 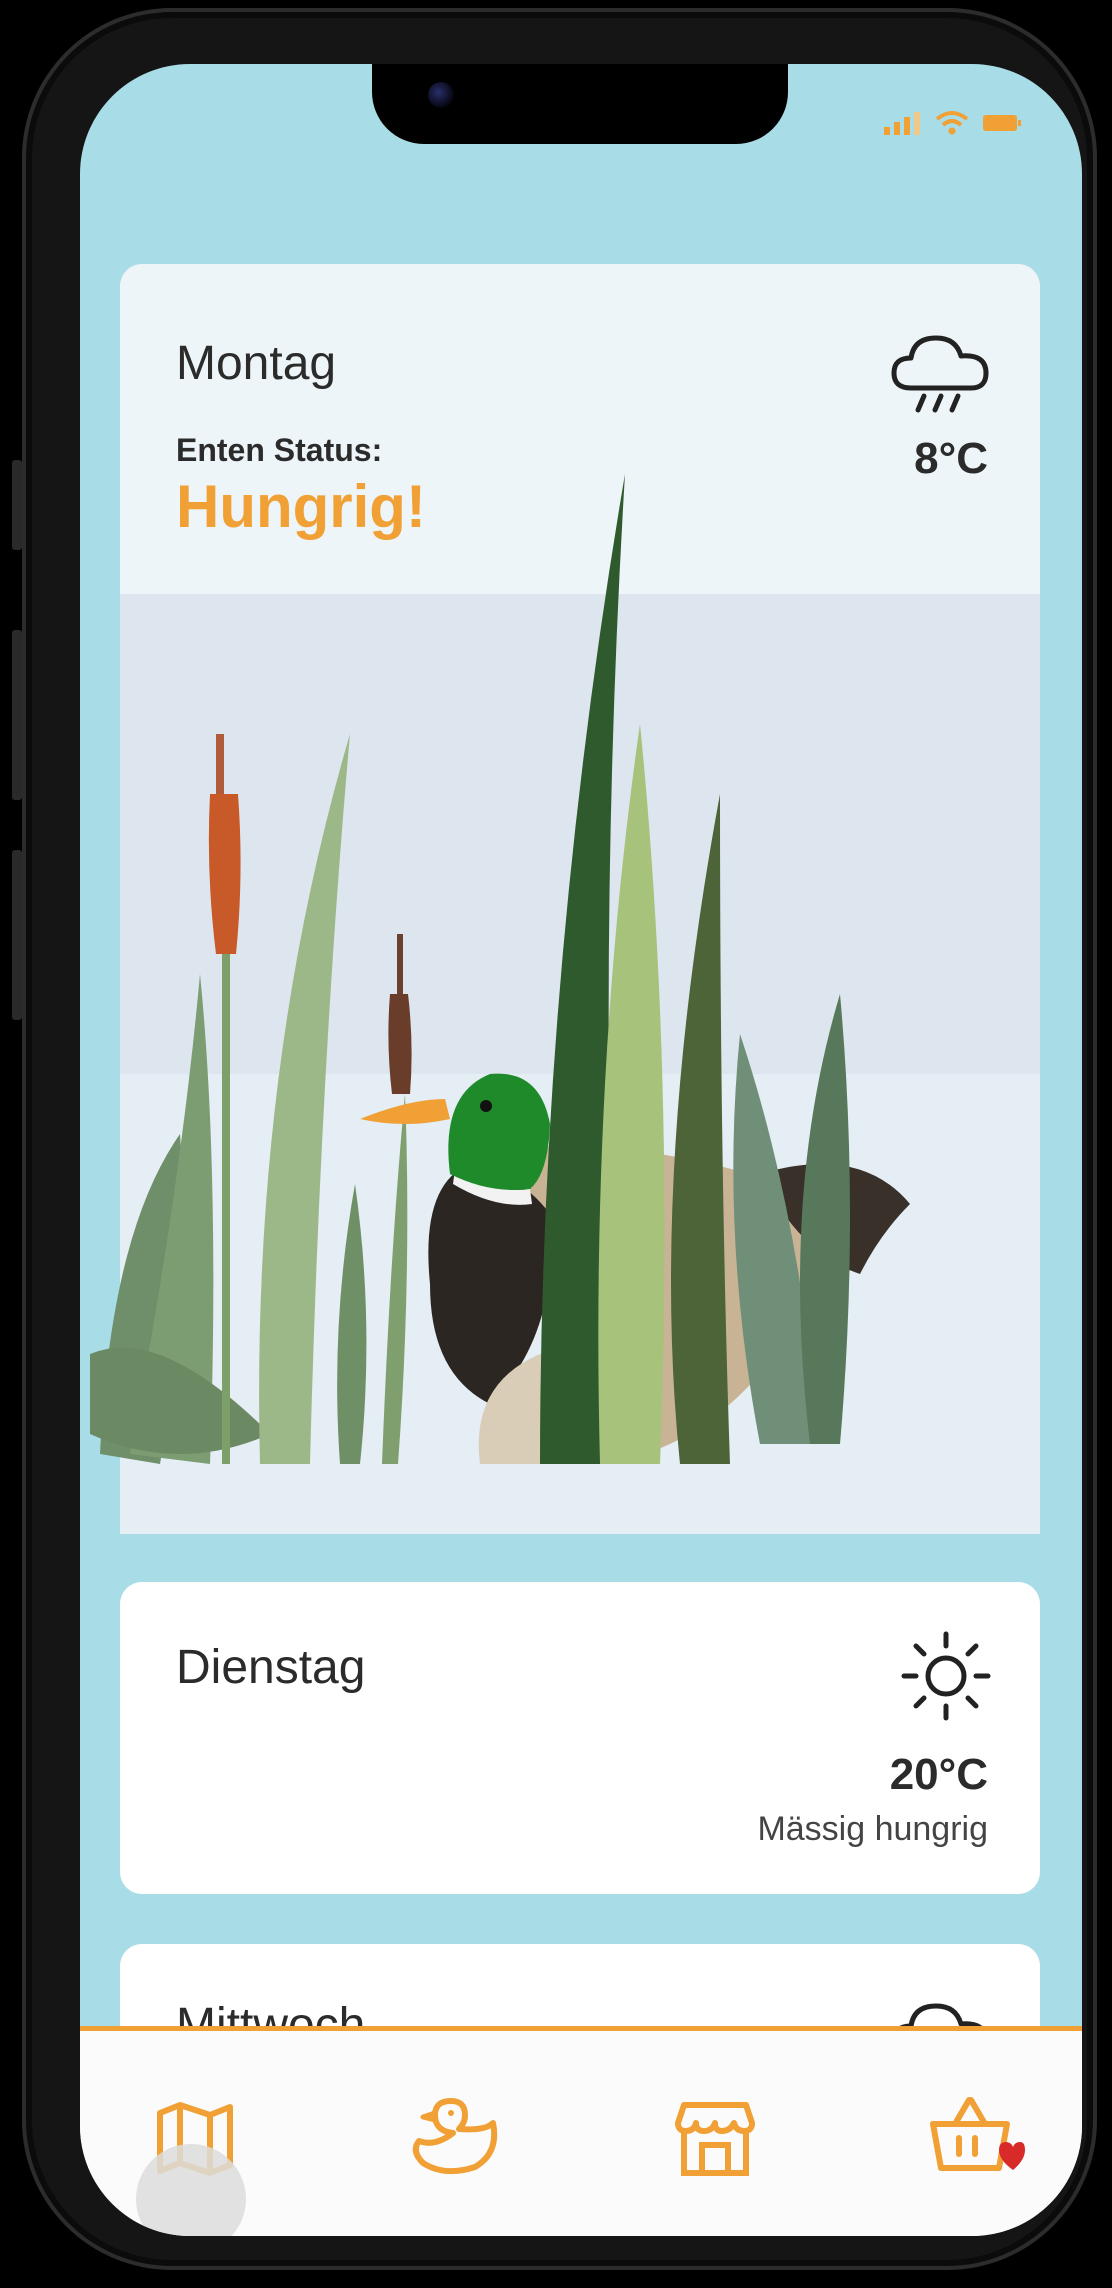 I want to click on sun-icon, so click(x=946, y=1678).